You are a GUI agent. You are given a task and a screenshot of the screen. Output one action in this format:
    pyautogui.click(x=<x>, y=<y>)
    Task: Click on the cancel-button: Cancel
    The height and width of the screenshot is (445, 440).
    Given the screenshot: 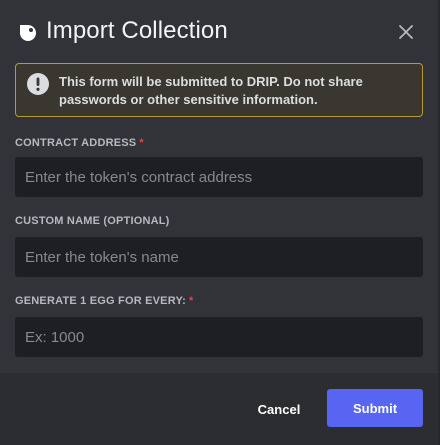 What is the action you would take?
    pyautogui.click(x=279, y=409)
    